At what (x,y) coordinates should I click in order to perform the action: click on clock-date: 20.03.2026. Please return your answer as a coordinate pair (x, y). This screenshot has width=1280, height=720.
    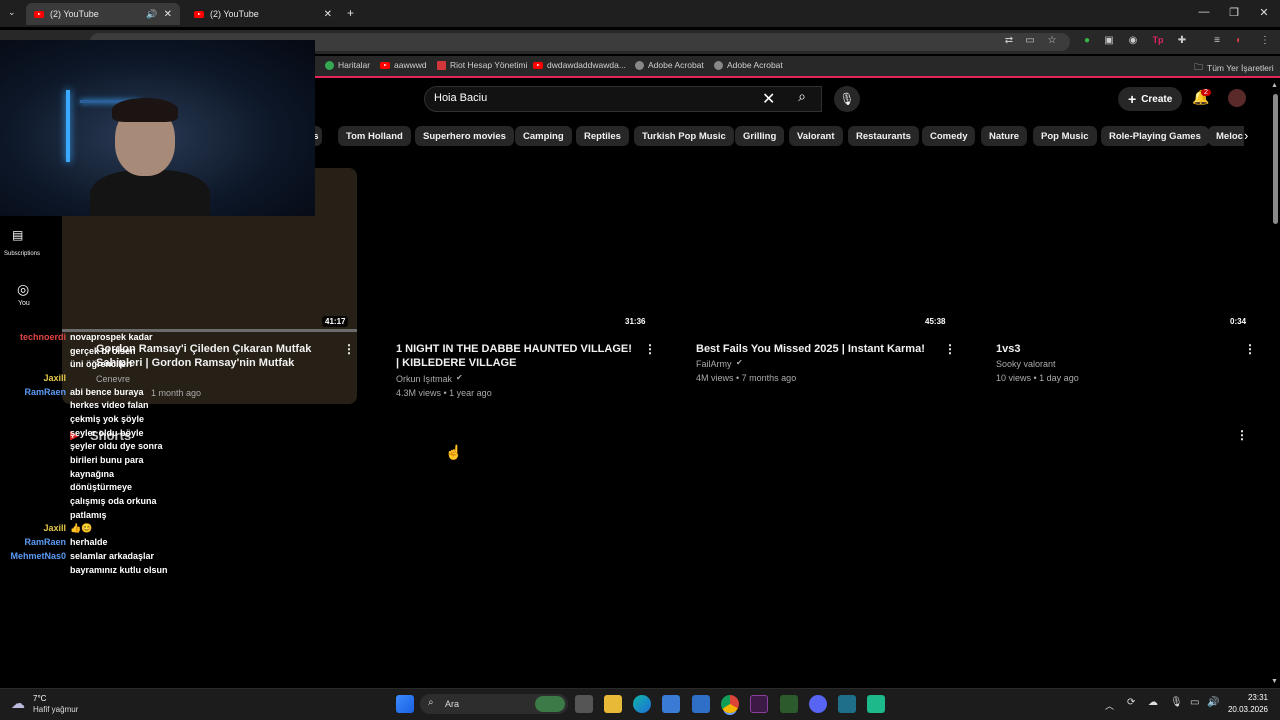
    Looking at the image, I should click on (1246, 709).